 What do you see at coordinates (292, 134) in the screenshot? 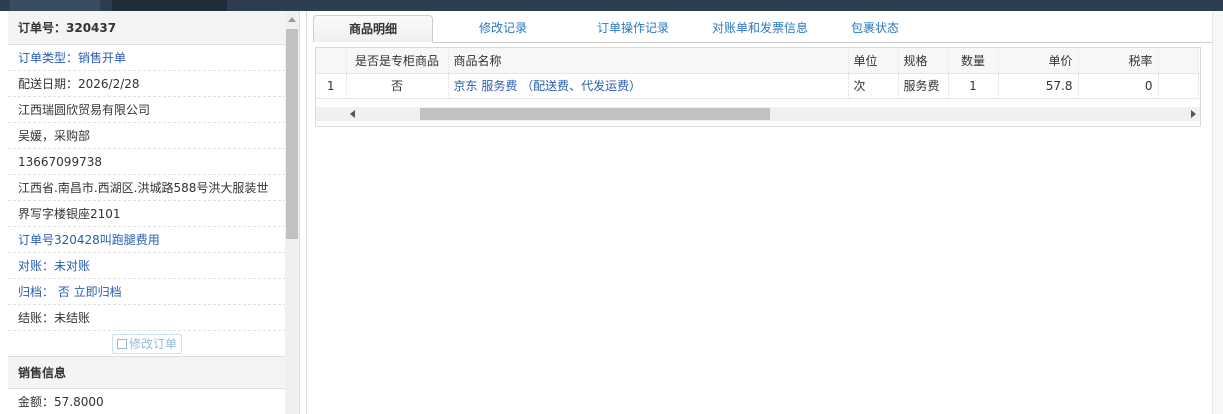
I see `scrollbar-thumb` at bounding box center [292, 134].